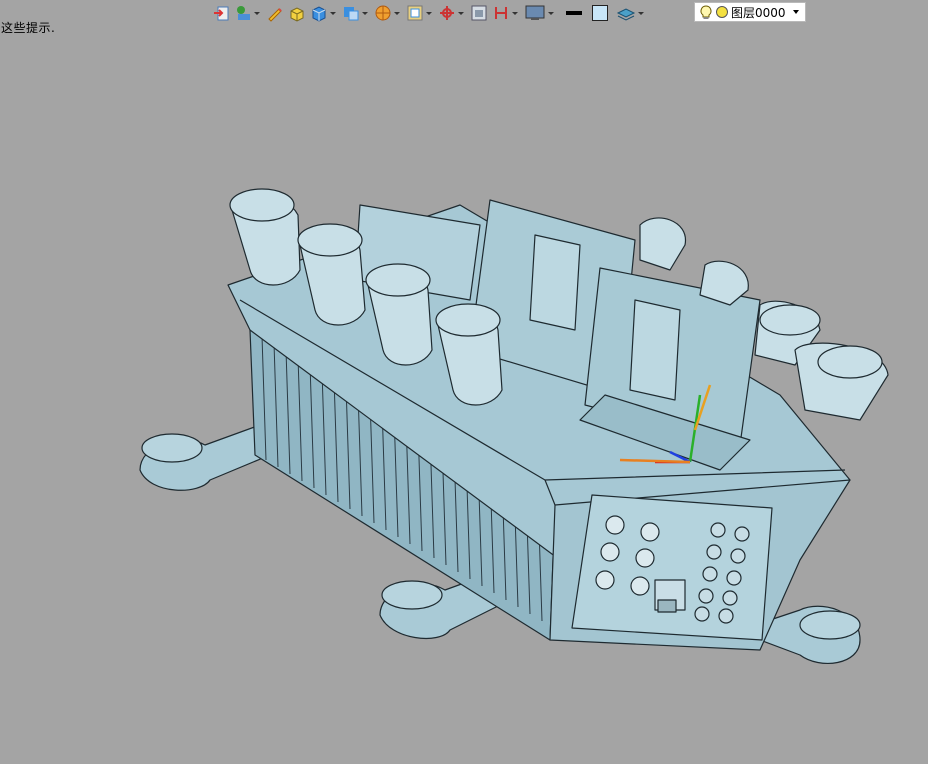 This screenshot has width=928, height=764. Describe the element at coordinates (672, 567) in the screenshot. I see `connector-plate` at that location.